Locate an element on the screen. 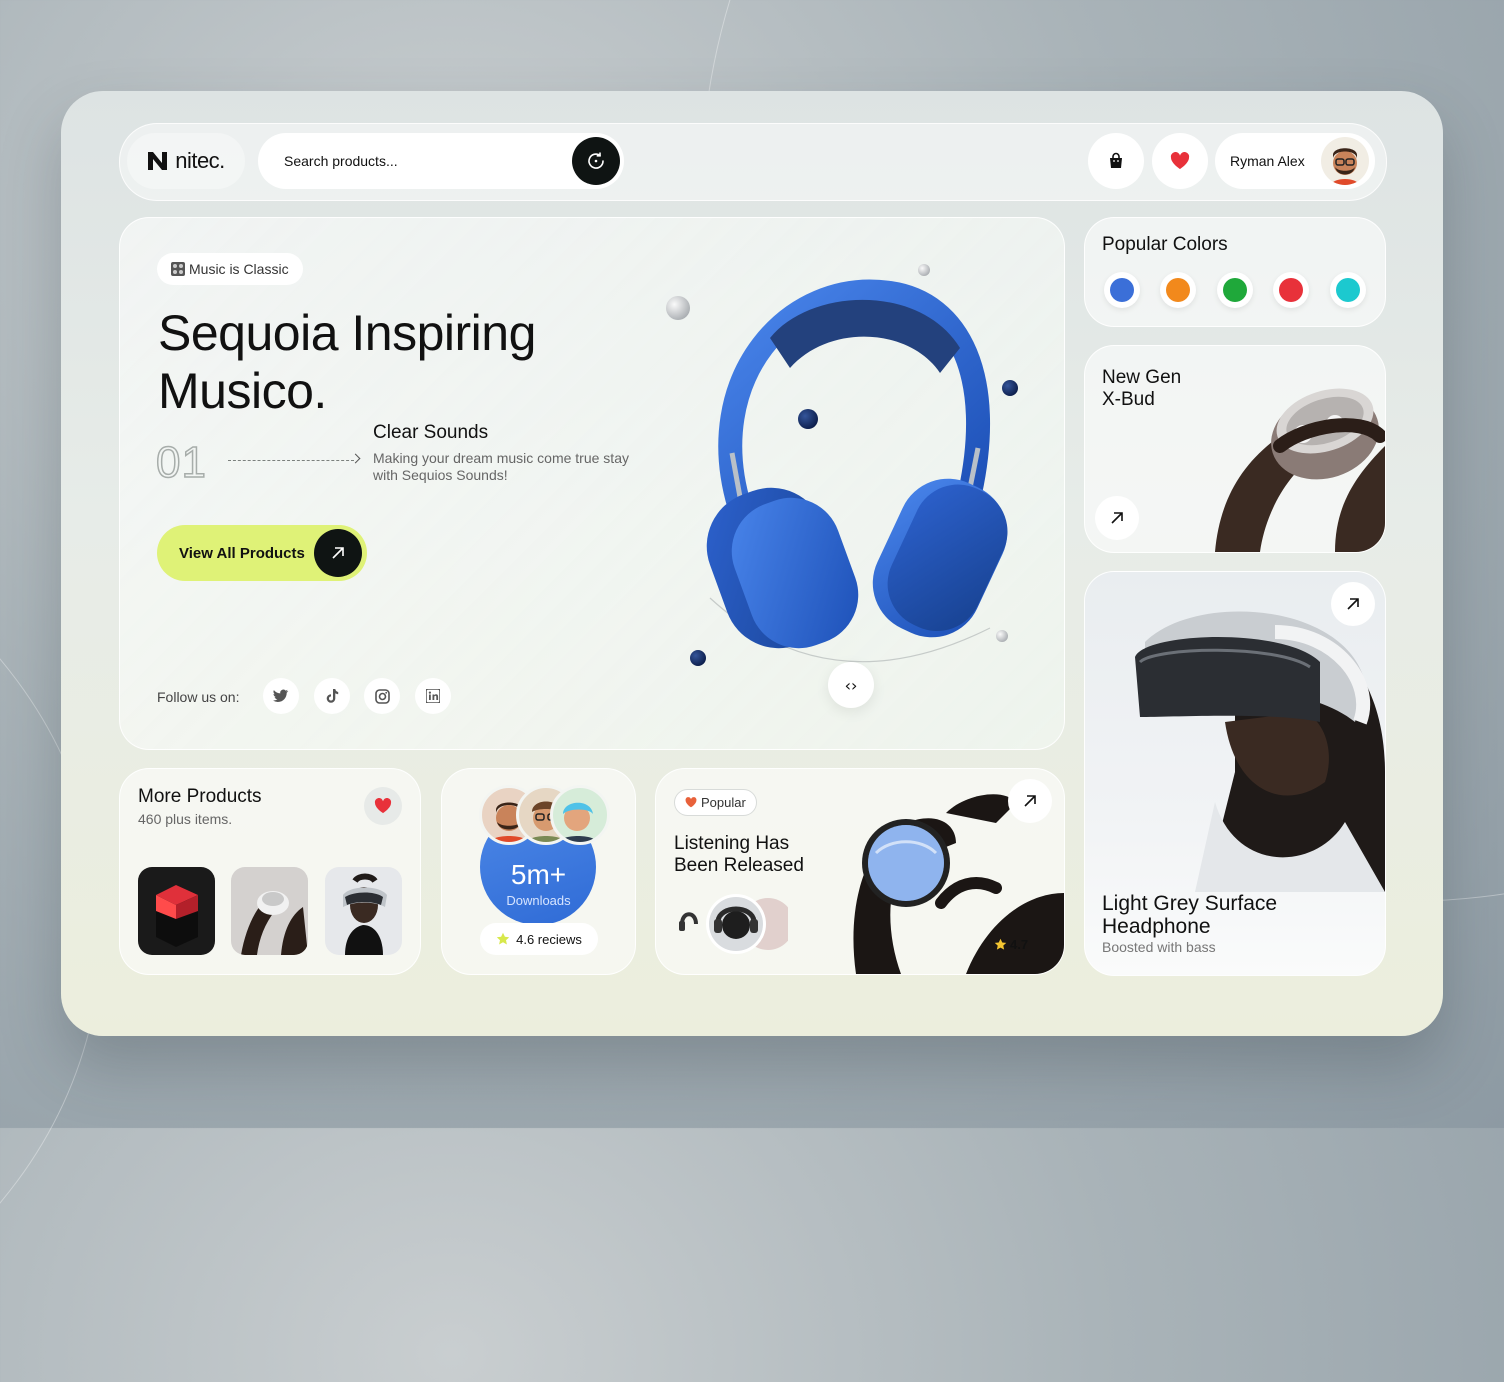  favorite-button is located at coordinates (383, 806).